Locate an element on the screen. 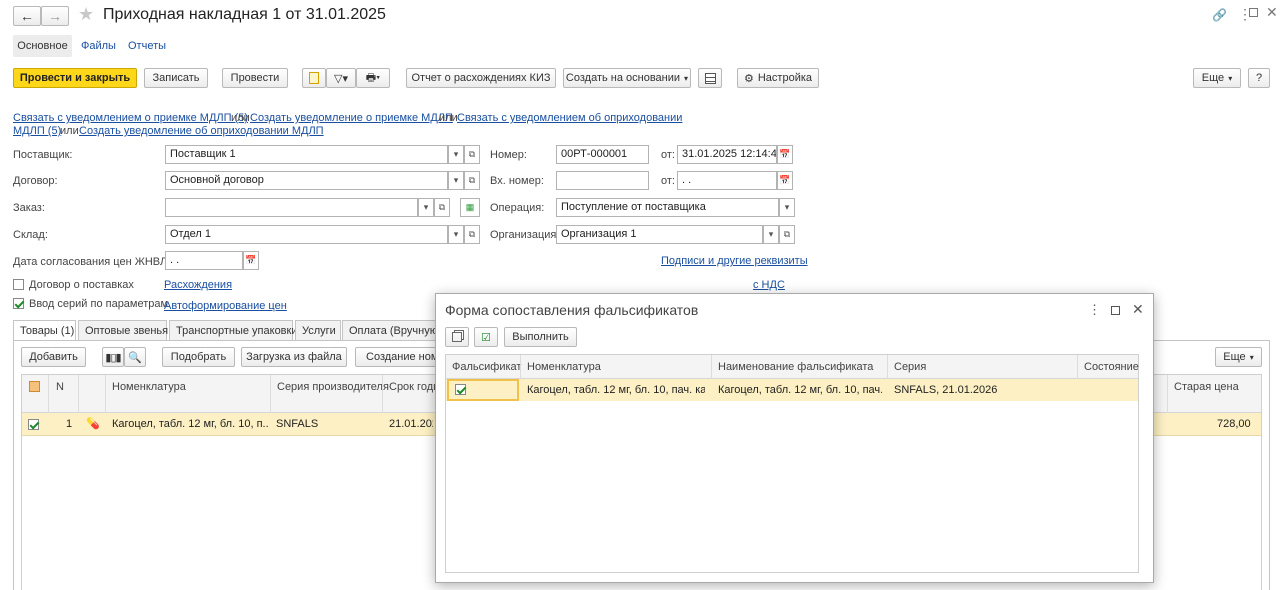 The image size is (1280, 590). header-check-icon is located at coordinates (34, 386).